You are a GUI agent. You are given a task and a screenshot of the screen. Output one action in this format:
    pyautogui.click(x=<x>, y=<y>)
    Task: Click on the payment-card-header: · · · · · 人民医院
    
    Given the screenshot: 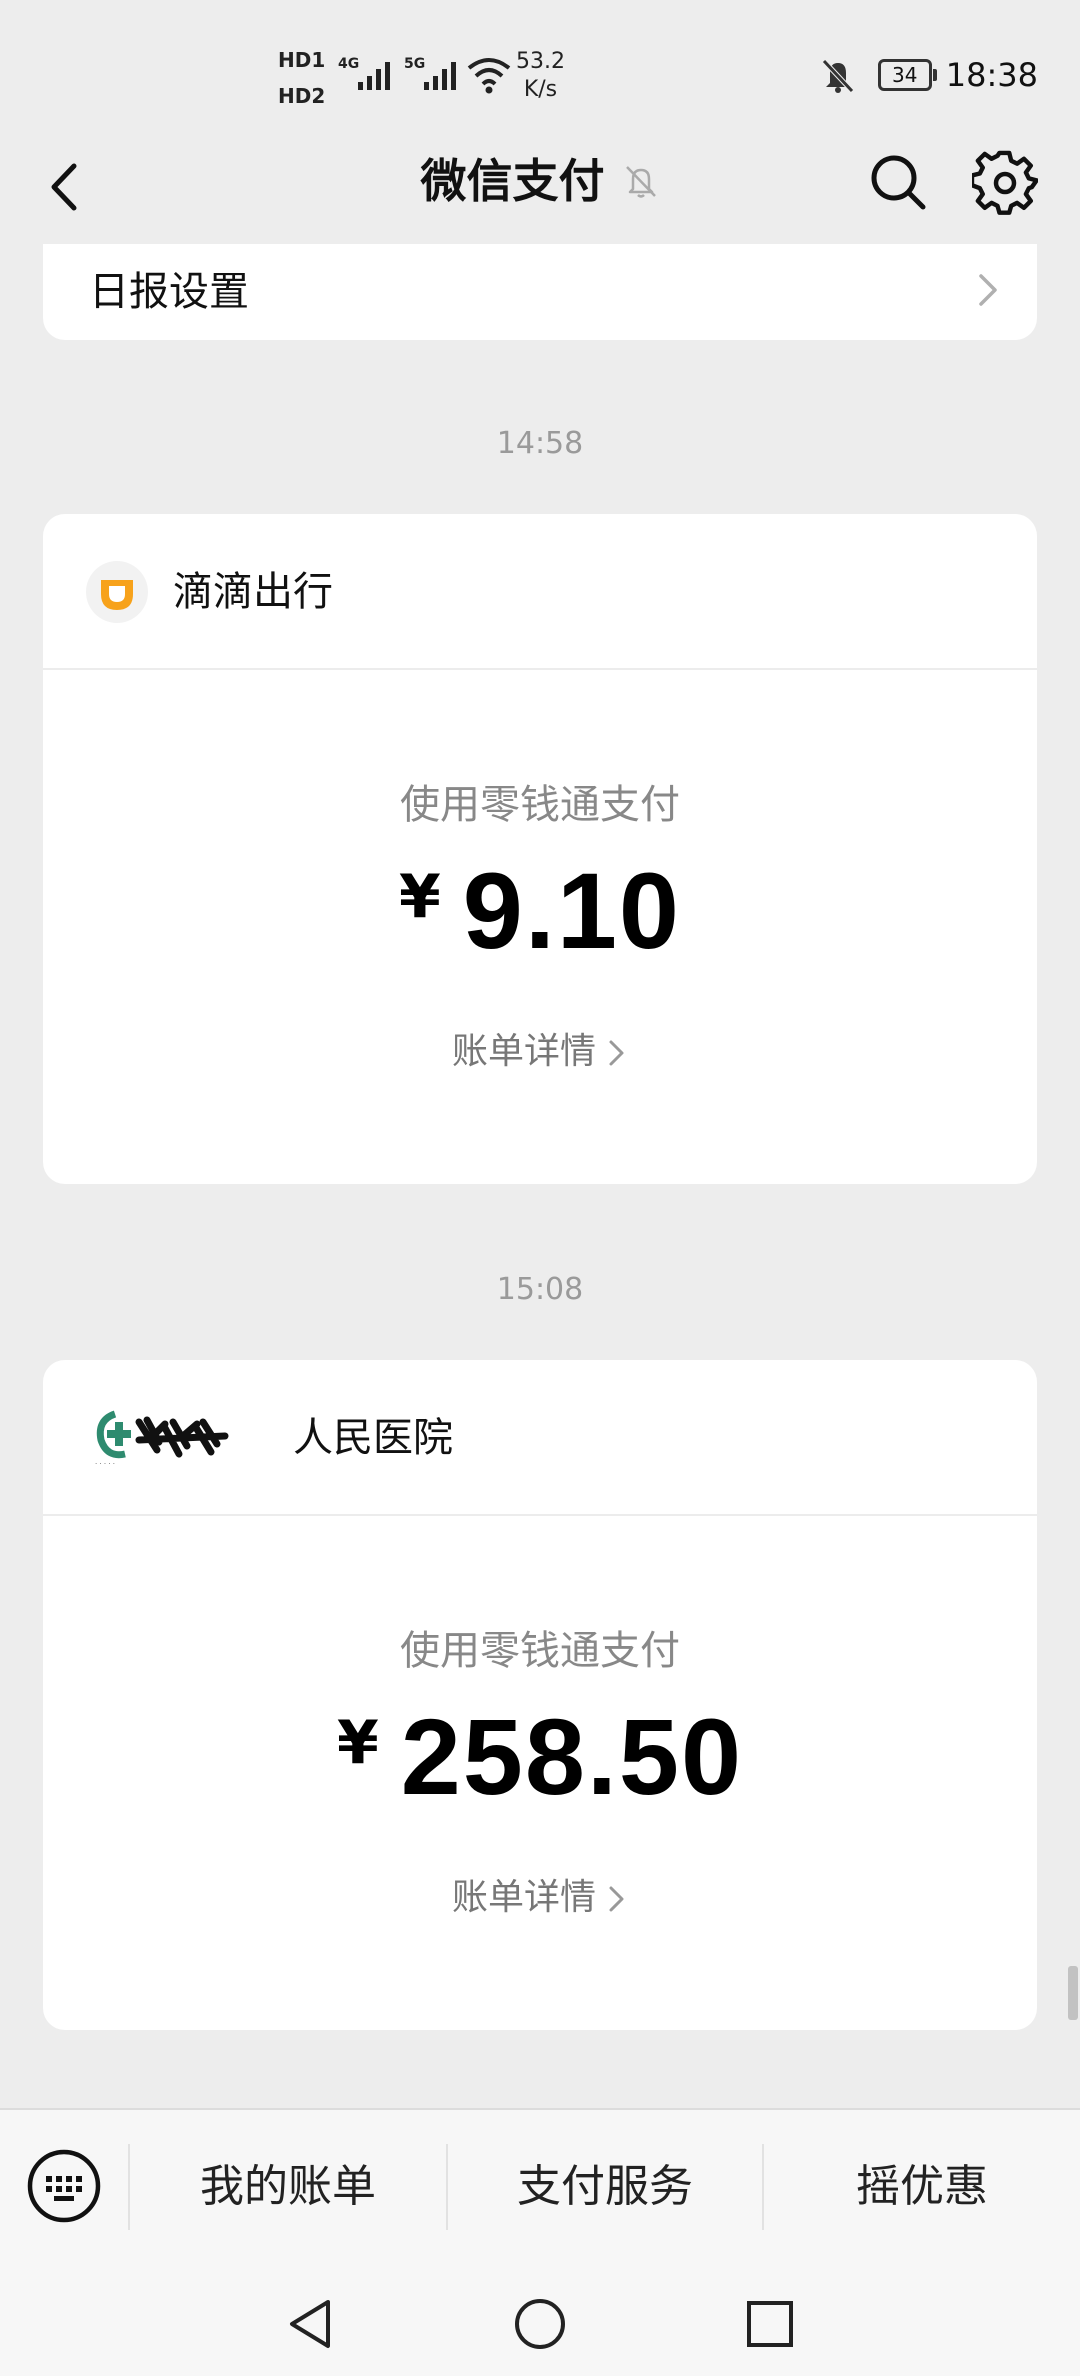 What is the action you would take?
    pyautogui.click(x=540, y=1438)
    